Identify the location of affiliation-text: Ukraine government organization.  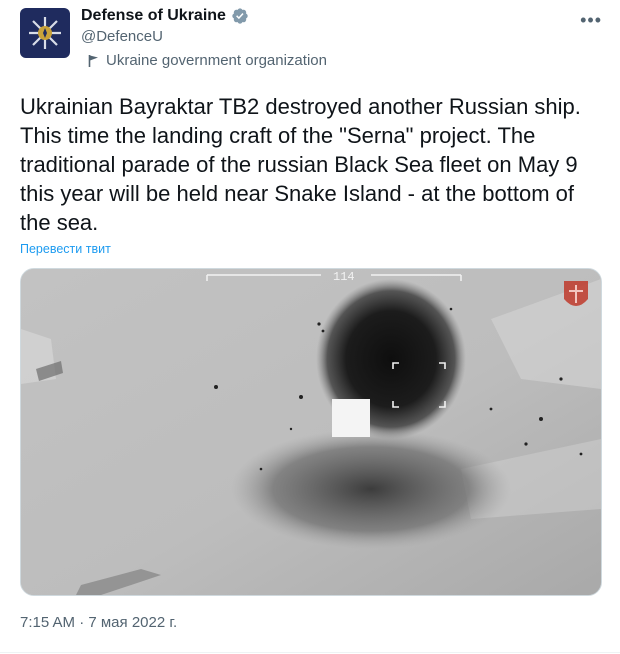
(216, 60).